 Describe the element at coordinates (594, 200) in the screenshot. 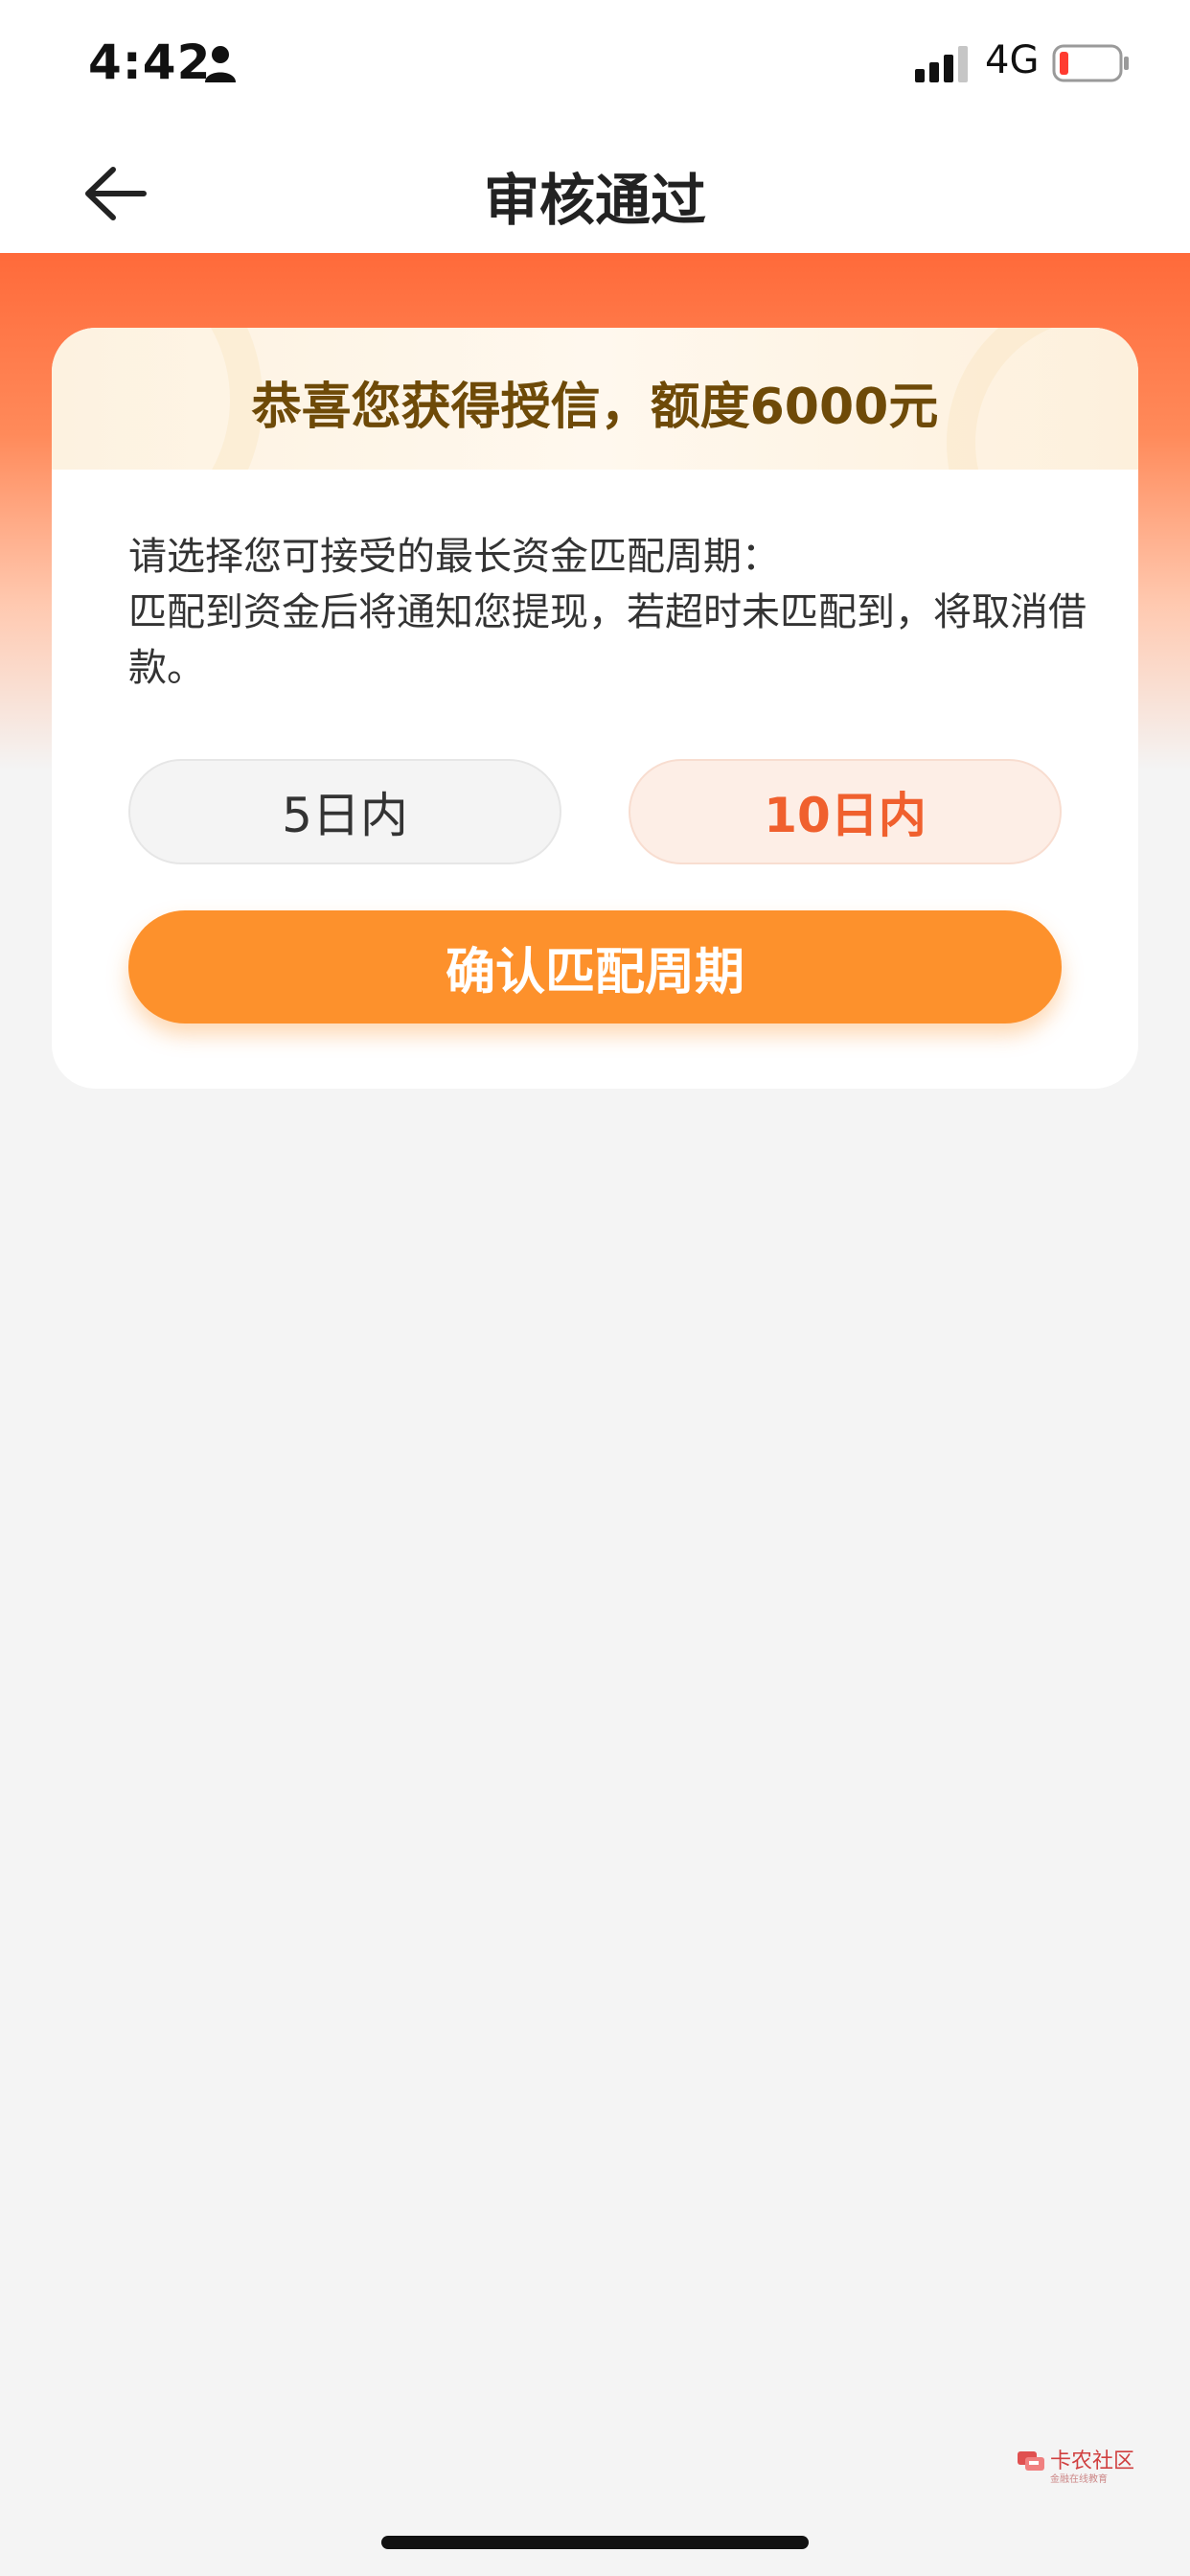

I see `page-title: 审核通过` at that location.